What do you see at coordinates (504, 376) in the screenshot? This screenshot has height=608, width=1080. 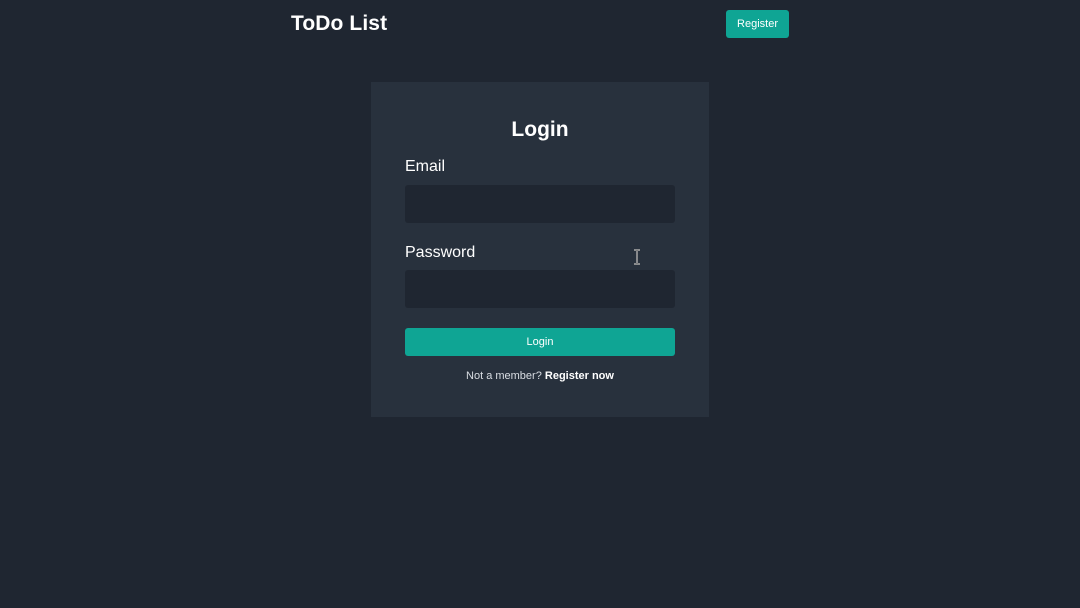 I see `register-prompt-text: Not a member?` at bounding box center [504, 376].